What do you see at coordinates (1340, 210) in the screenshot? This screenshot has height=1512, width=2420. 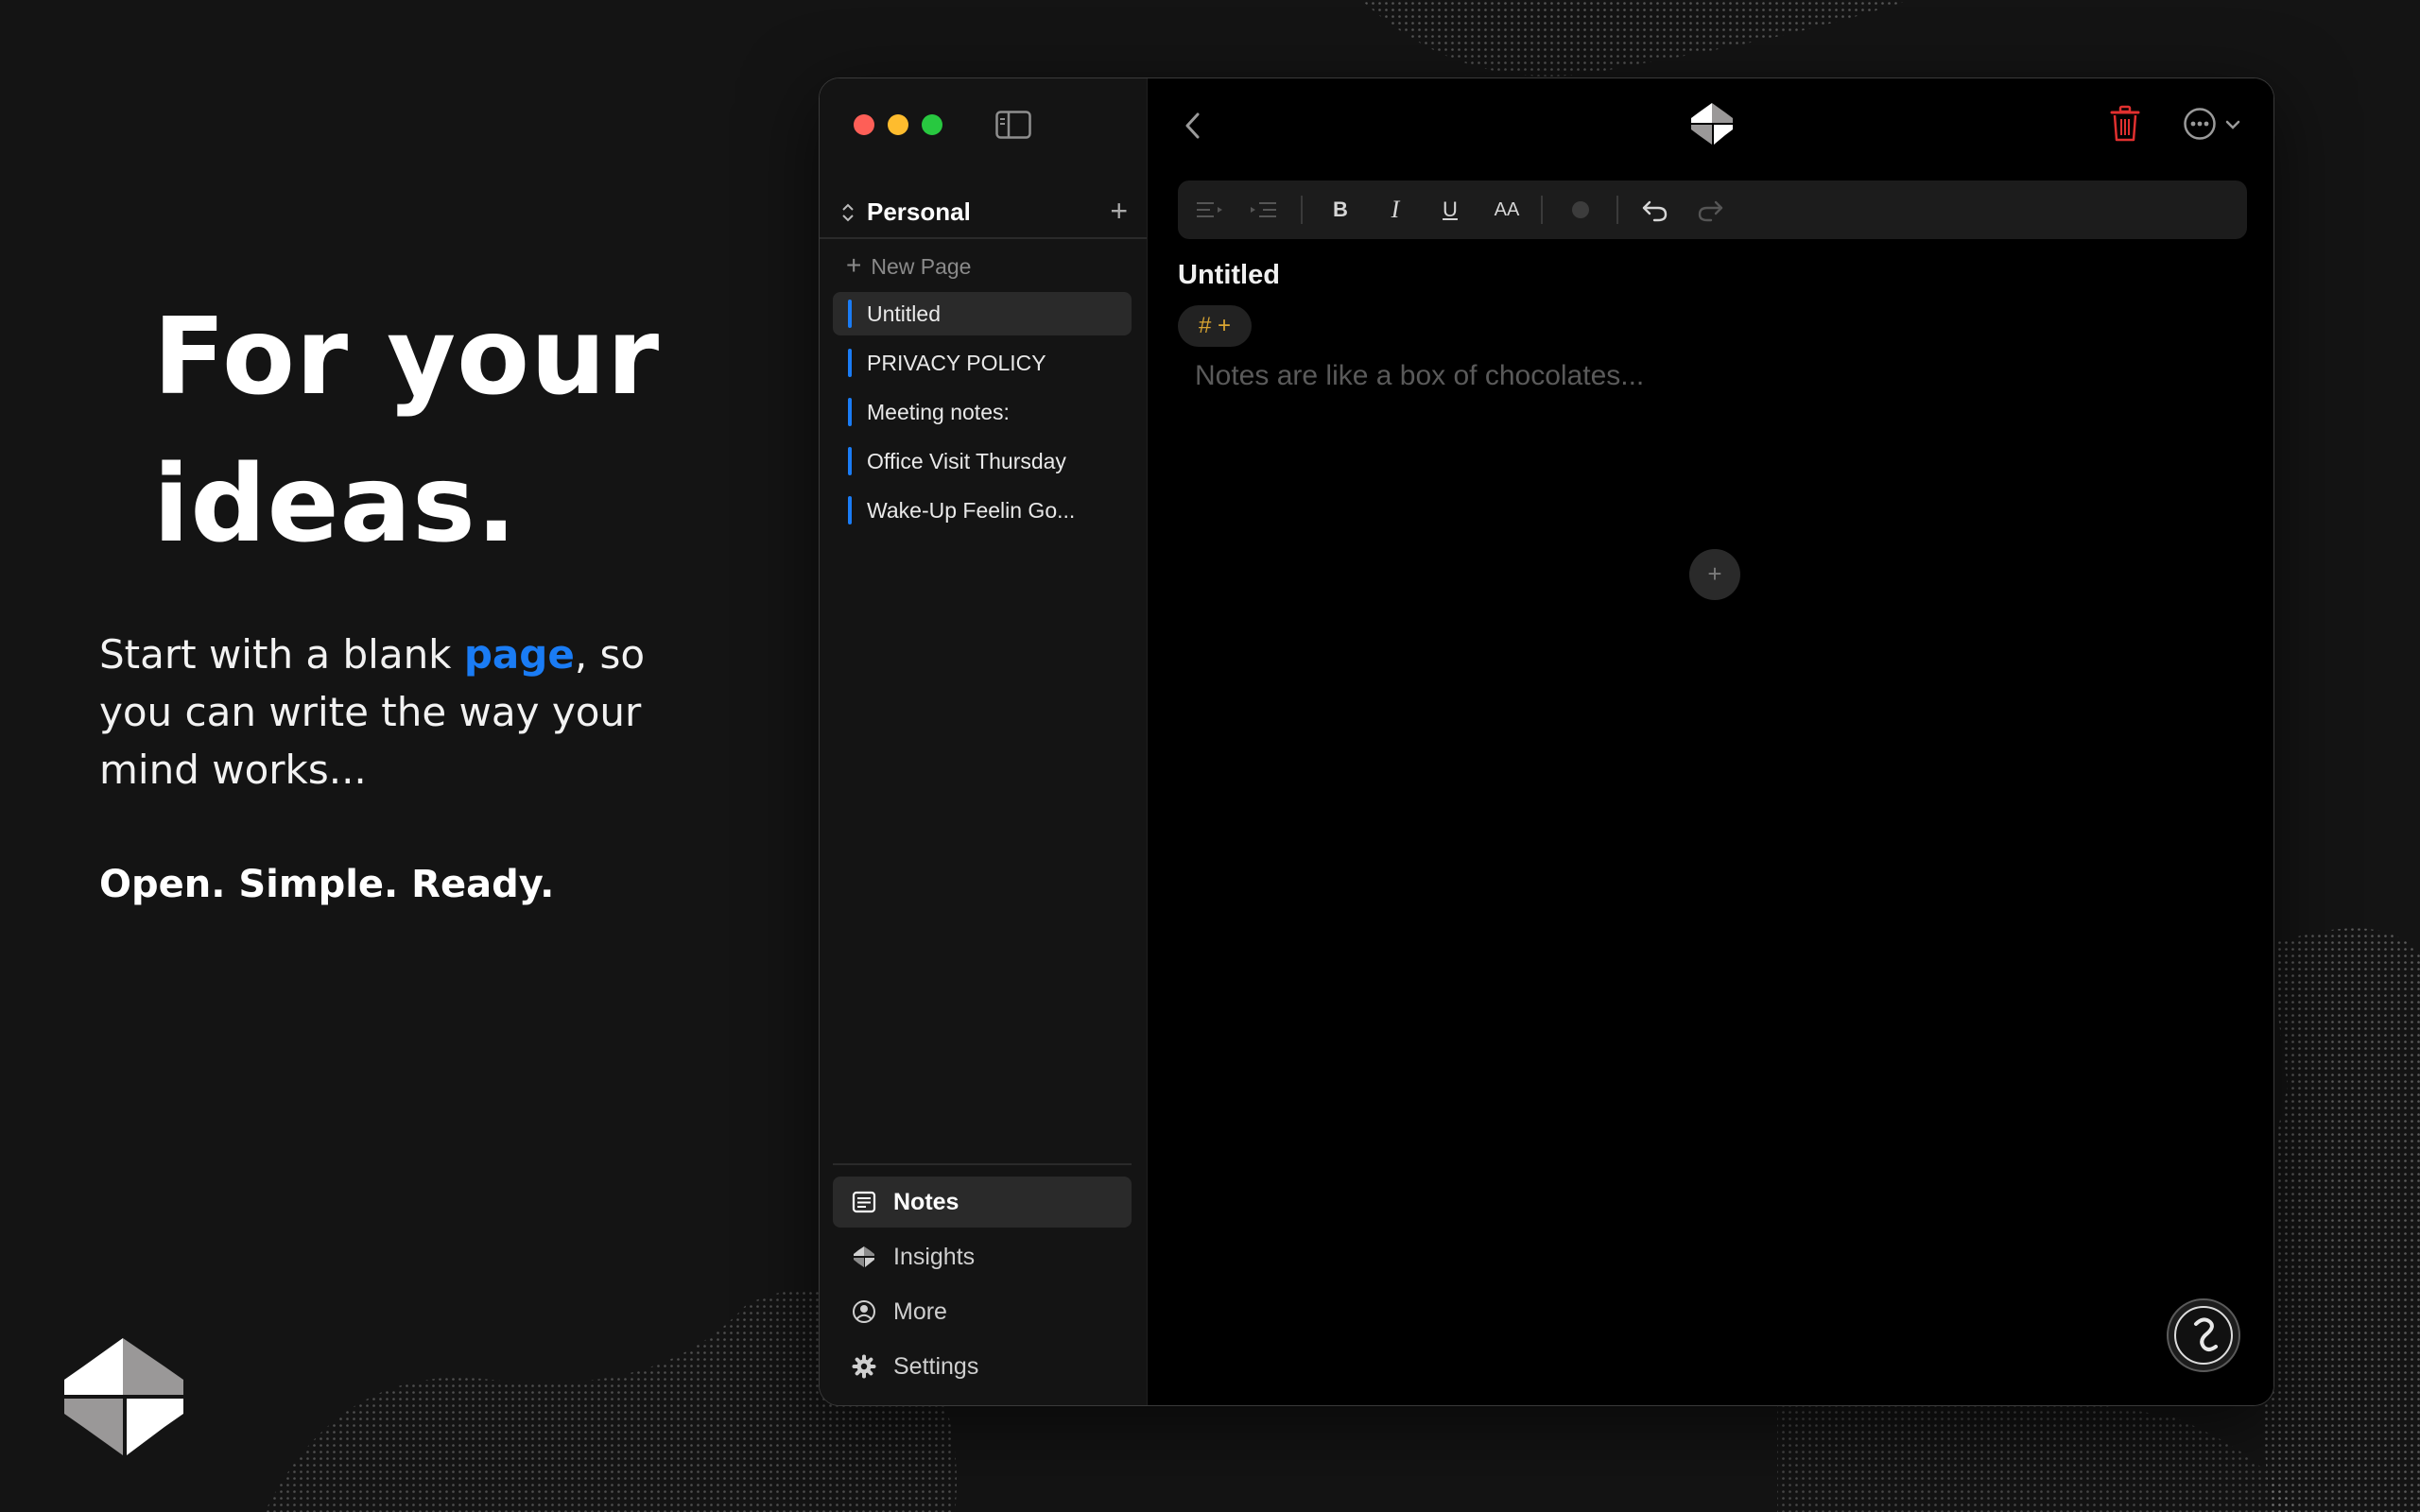 I see `bold-button: B` at bounding box center [1340, 210].